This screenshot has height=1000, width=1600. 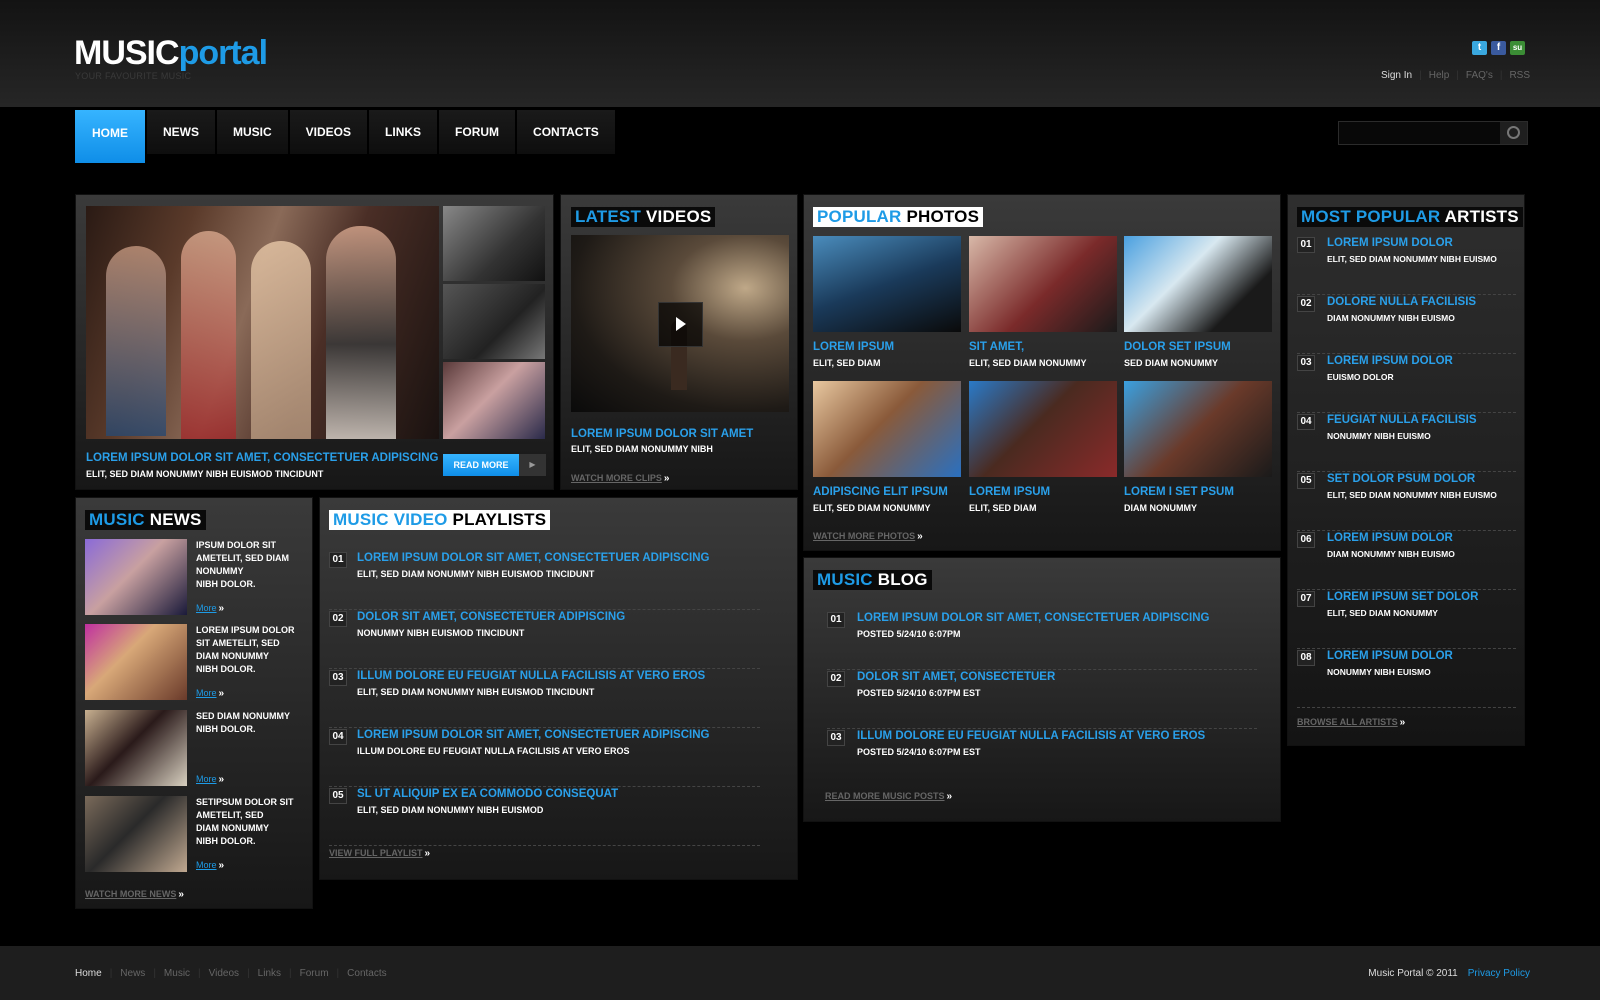 I want to click on search-icon, so click(x=1513, y=133).